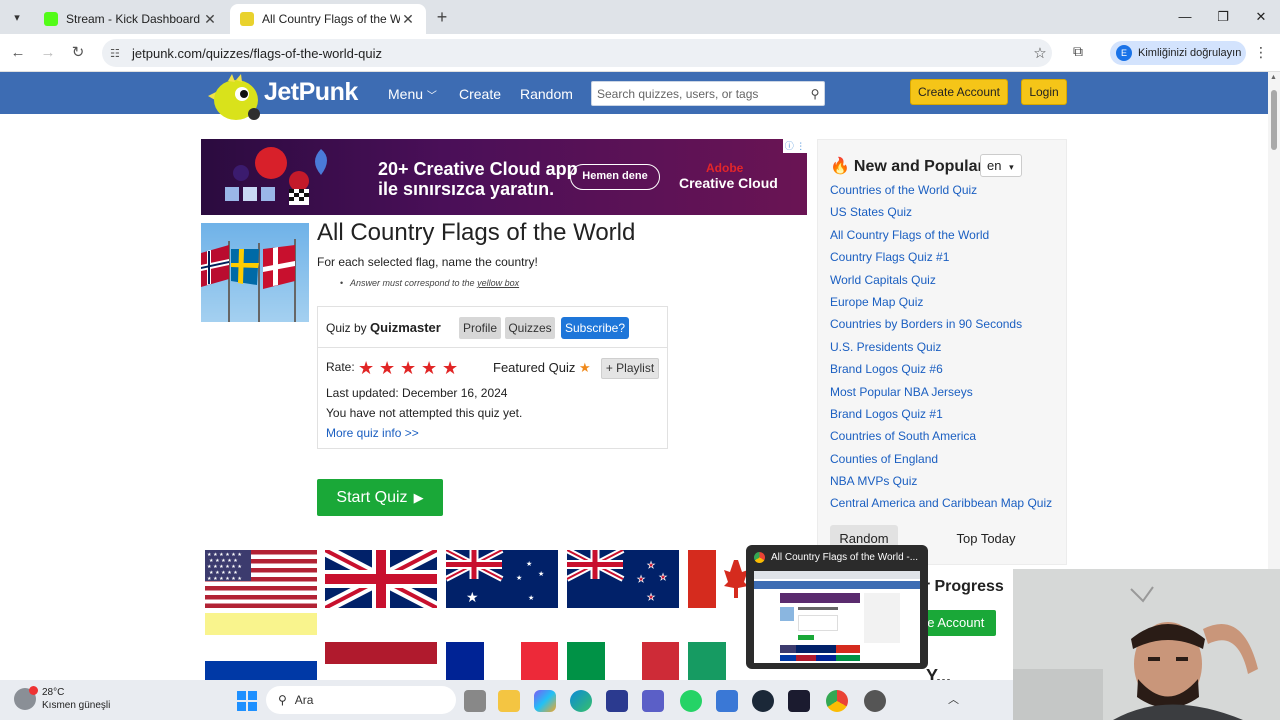 This screenshot has height=720, width=1280. I want to click on windows-start-icon, so click(247, 701).